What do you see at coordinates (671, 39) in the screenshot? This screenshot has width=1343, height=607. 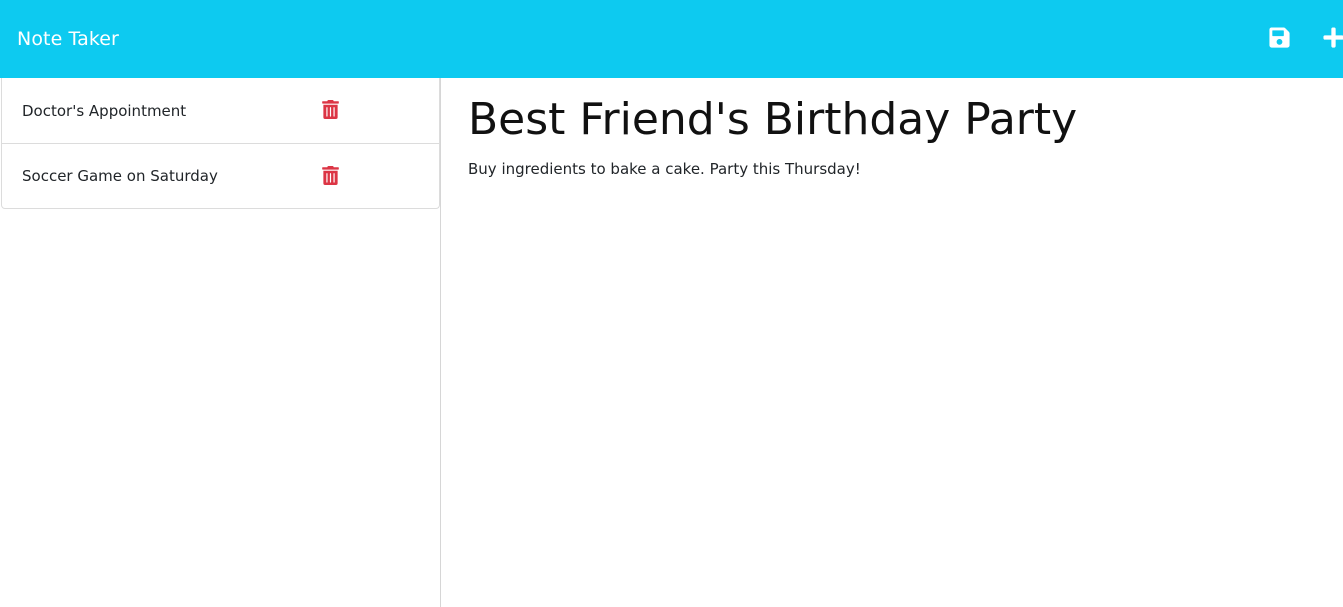 I see `navbar: Note Taker` at bounding box center [671, 39].